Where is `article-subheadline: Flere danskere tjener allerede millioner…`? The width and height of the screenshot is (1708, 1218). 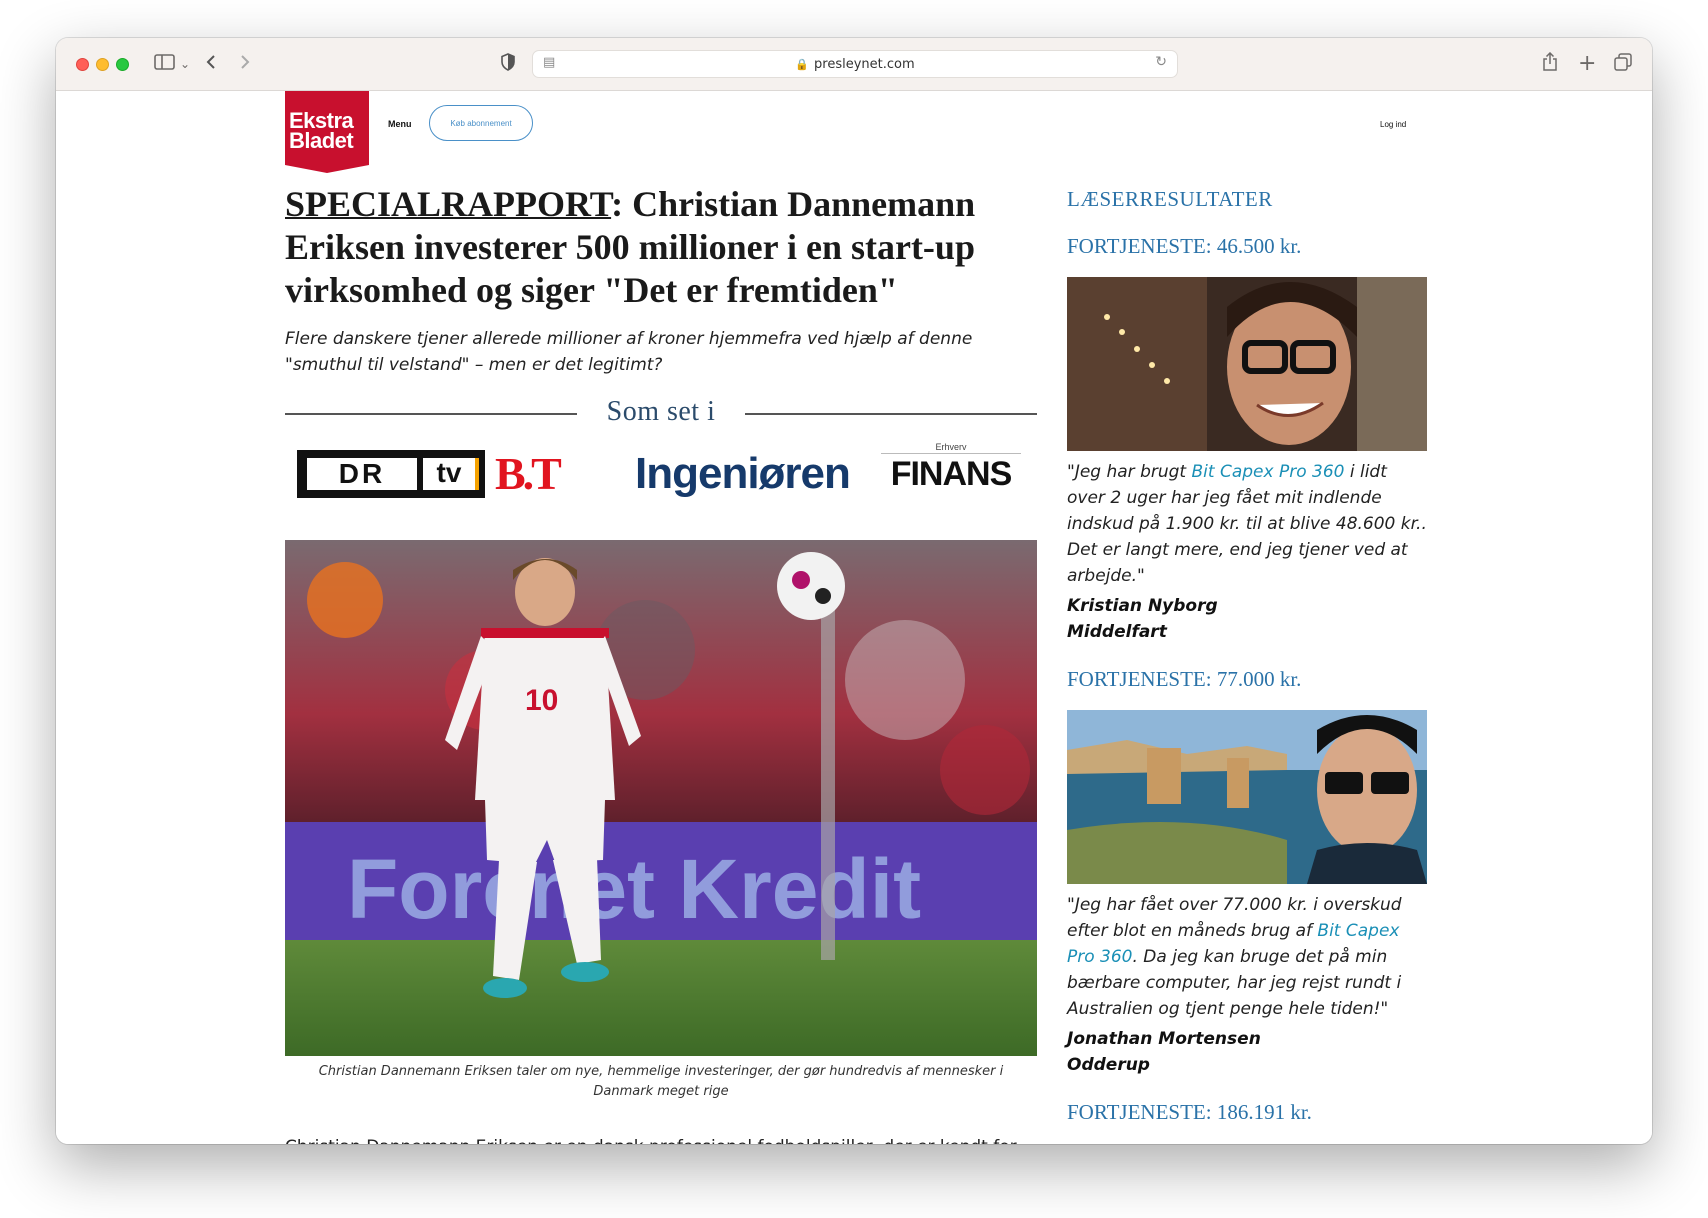
article-subheadline: Flere danskere tjener allerede millioner… is located at coordinates (629, 352).